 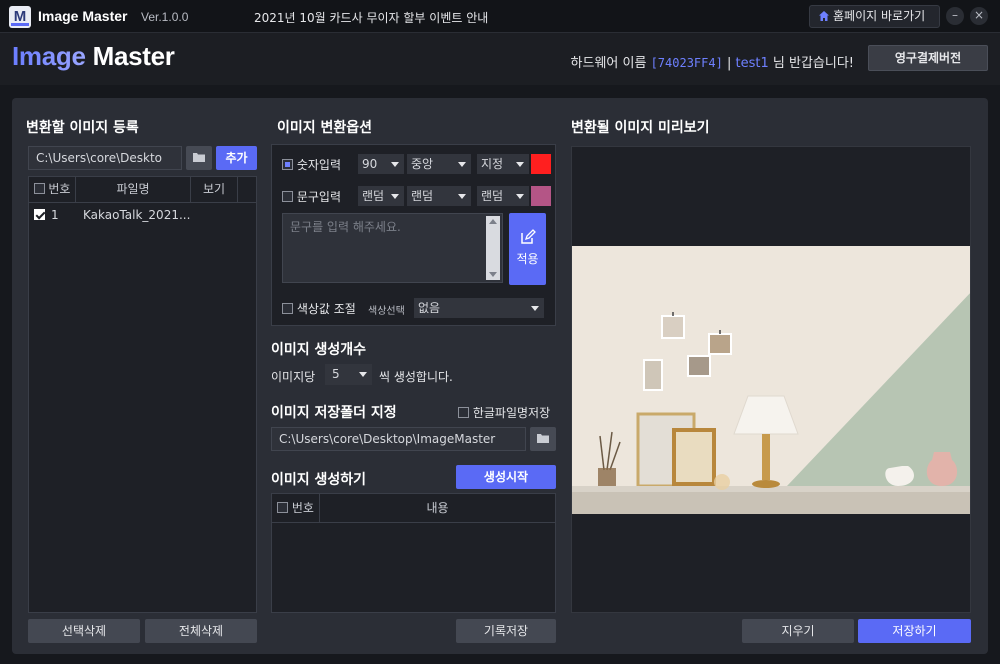 I want to click on text-position-select: 랜덤, so click(x=439, y=196).